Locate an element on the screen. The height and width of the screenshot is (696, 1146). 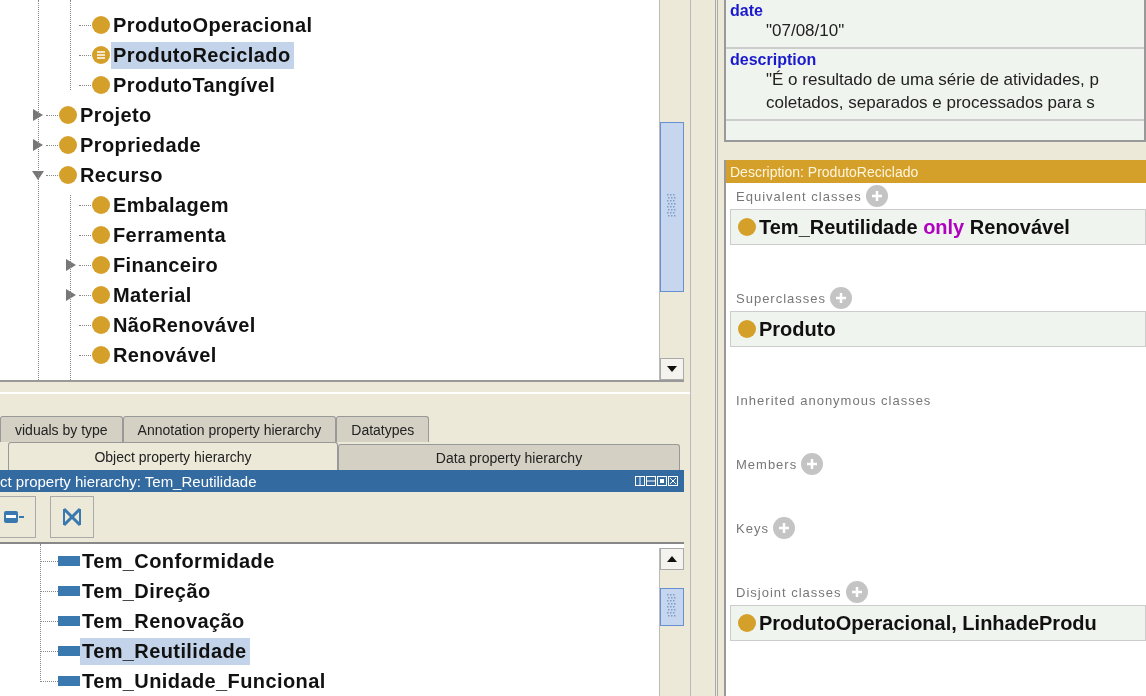
section-title: Superclasses is located at coordinates (781, 298).